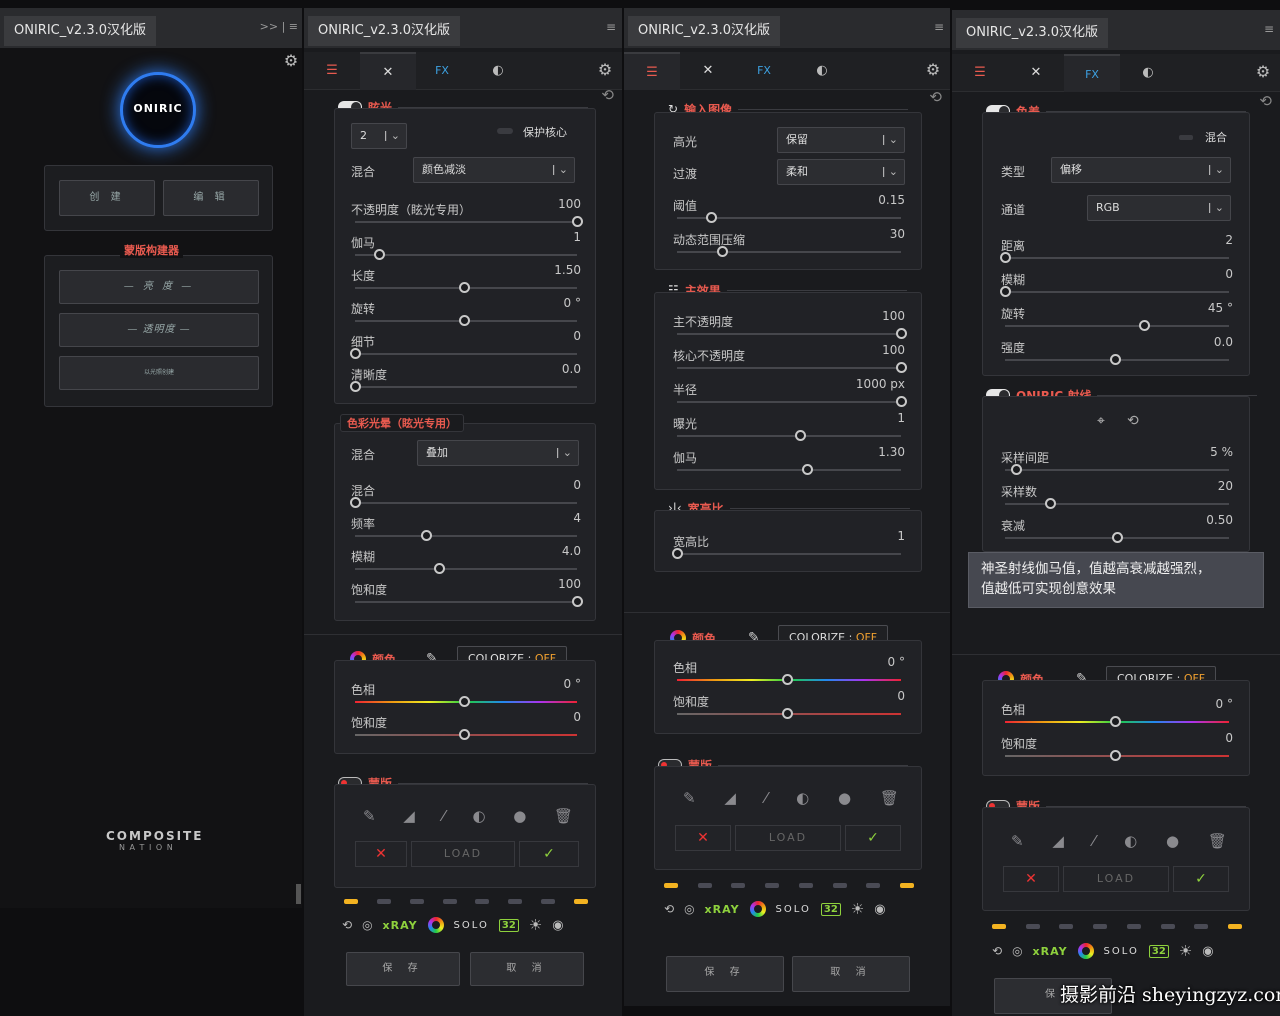  What do you see at coordinates (1116, 249) in the screenshot?
I see `param-slider: 距离 2` at bounding box center [1116, 249].